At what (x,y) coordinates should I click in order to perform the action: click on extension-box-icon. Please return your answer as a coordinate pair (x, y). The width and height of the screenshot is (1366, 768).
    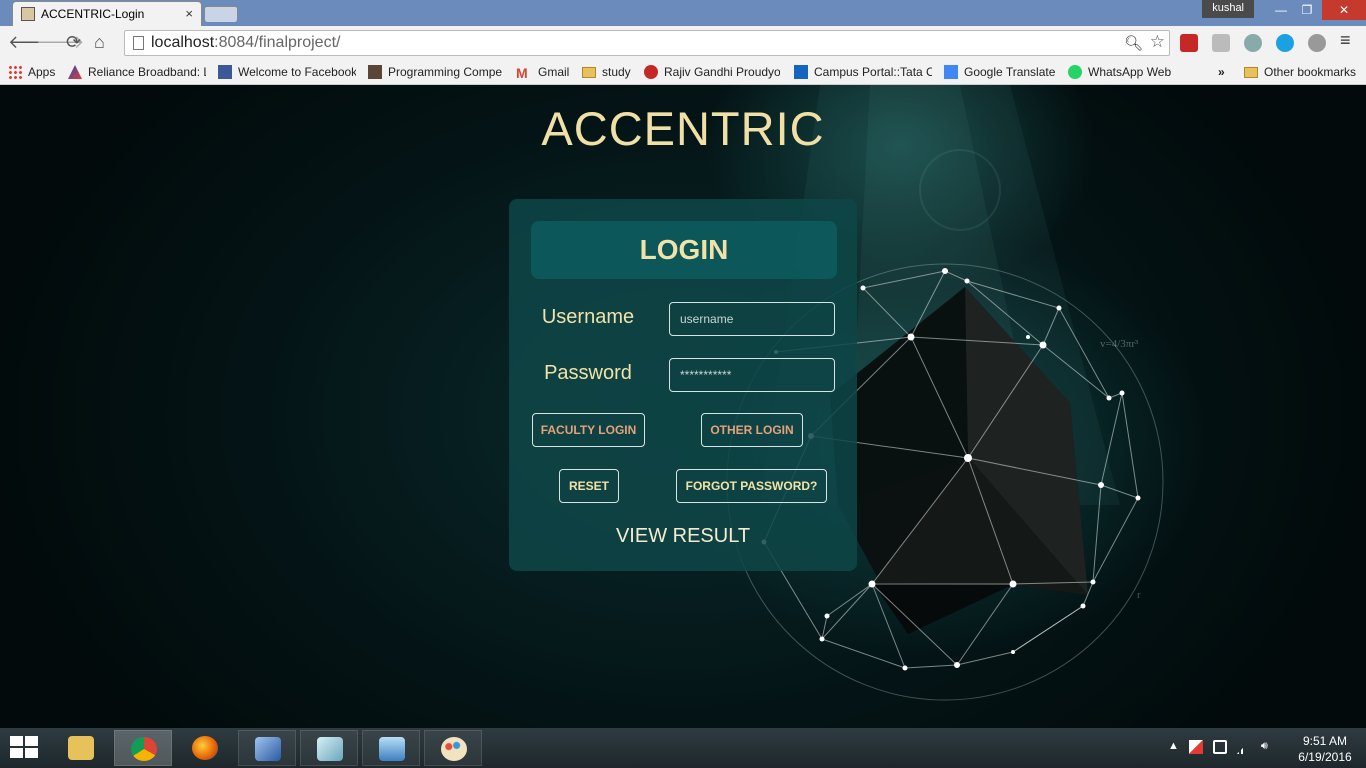
    Looking at the image, I should click on (1221, 43).